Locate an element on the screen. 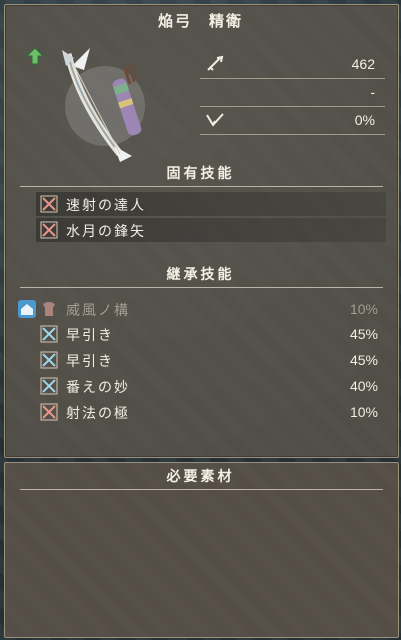 This screenshot has width=401, height=640. skill-label: 水月の鋒矢 is located at coordinates (106, 232).